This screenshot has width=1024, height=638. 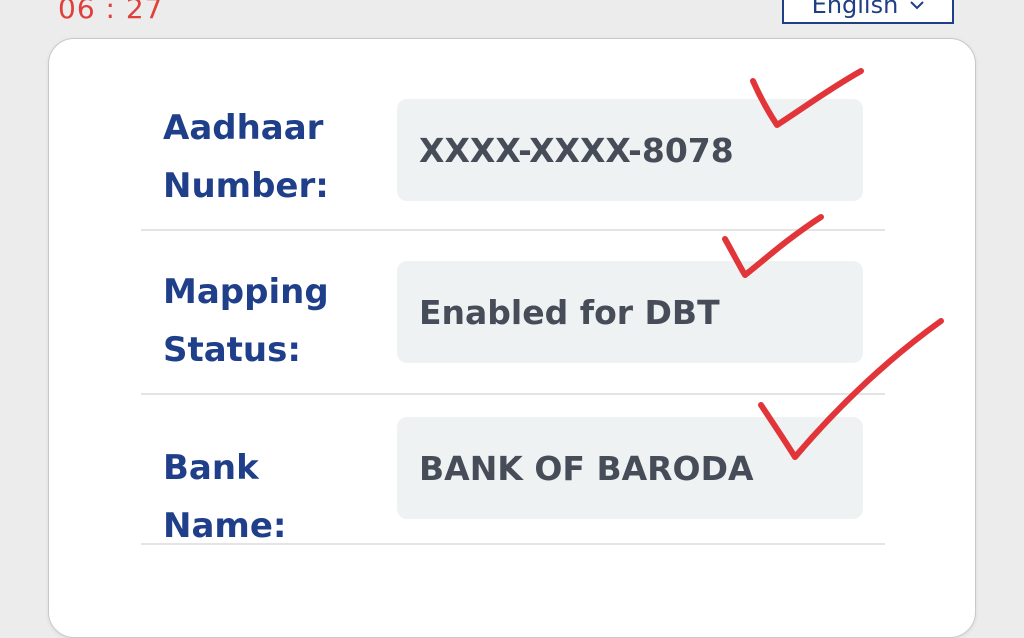 I want to click on bank-name-label: Bank Name:, so click(x=225, y=497).